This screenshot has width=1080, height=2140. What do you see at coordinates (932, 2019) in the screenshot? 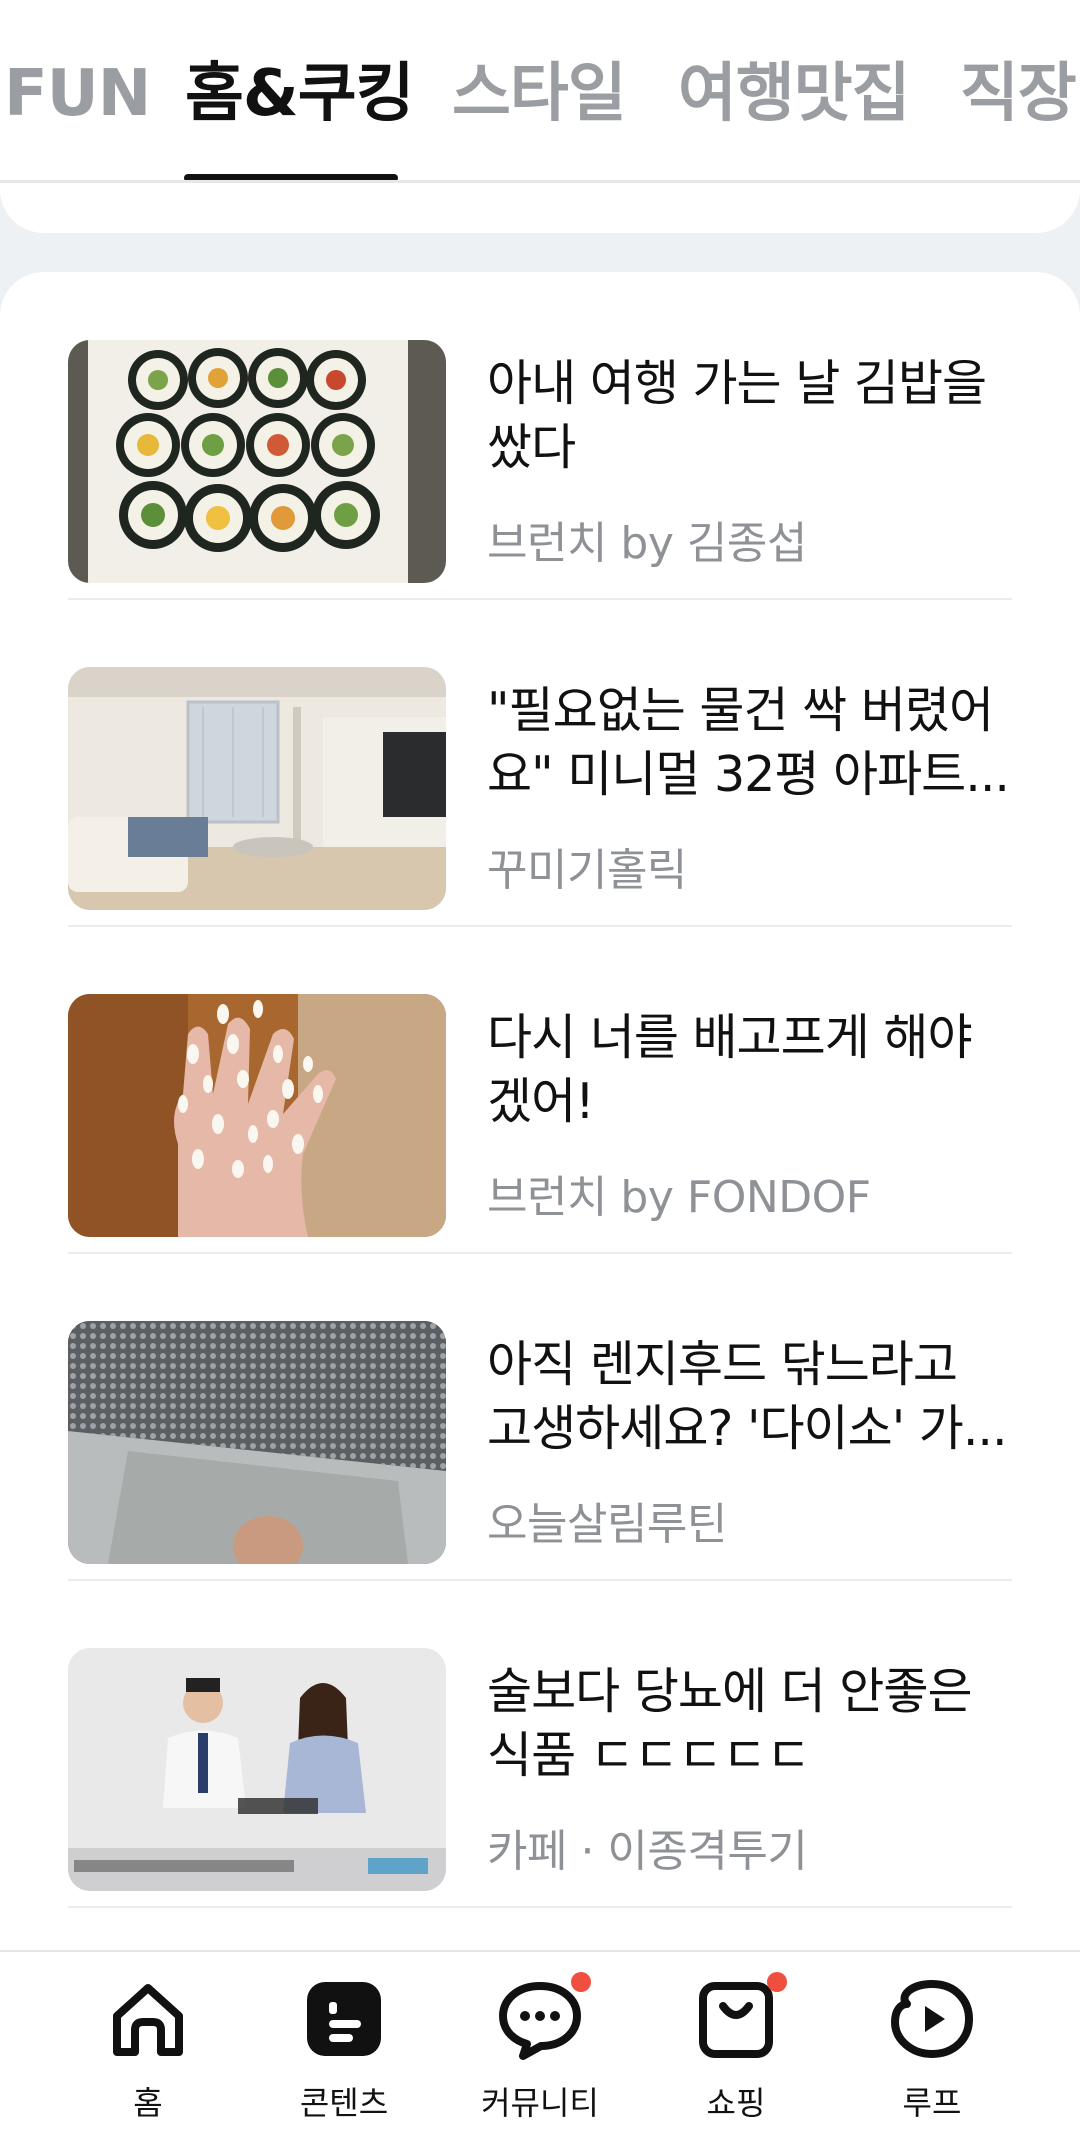
I see `loop-play-icon` at bounding box center [932, 2019].